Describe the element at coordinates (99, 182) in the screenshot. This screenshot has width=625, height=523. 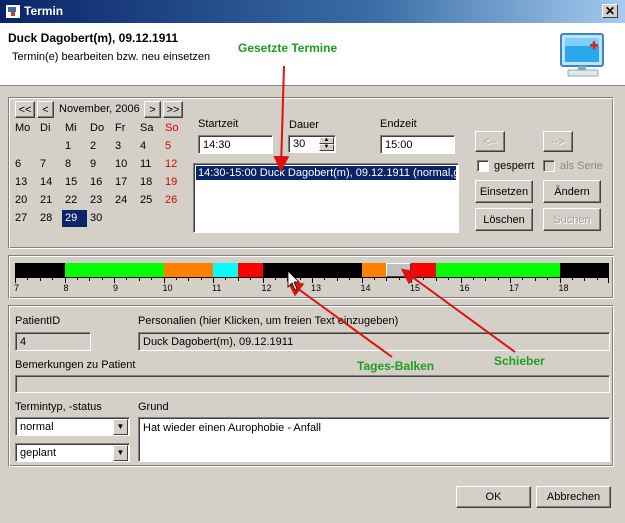
I see `calendar-day: 16` at that location.